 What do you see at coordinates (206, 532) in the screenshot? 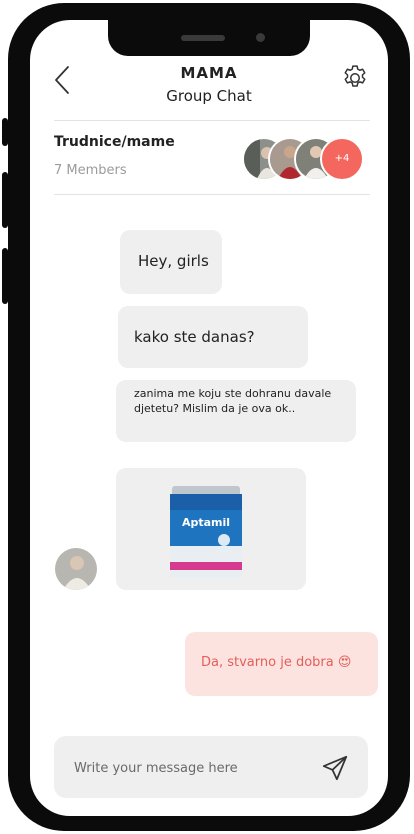
I see `formula-tin-image: Aptamil` at bounding box center [206, 532].